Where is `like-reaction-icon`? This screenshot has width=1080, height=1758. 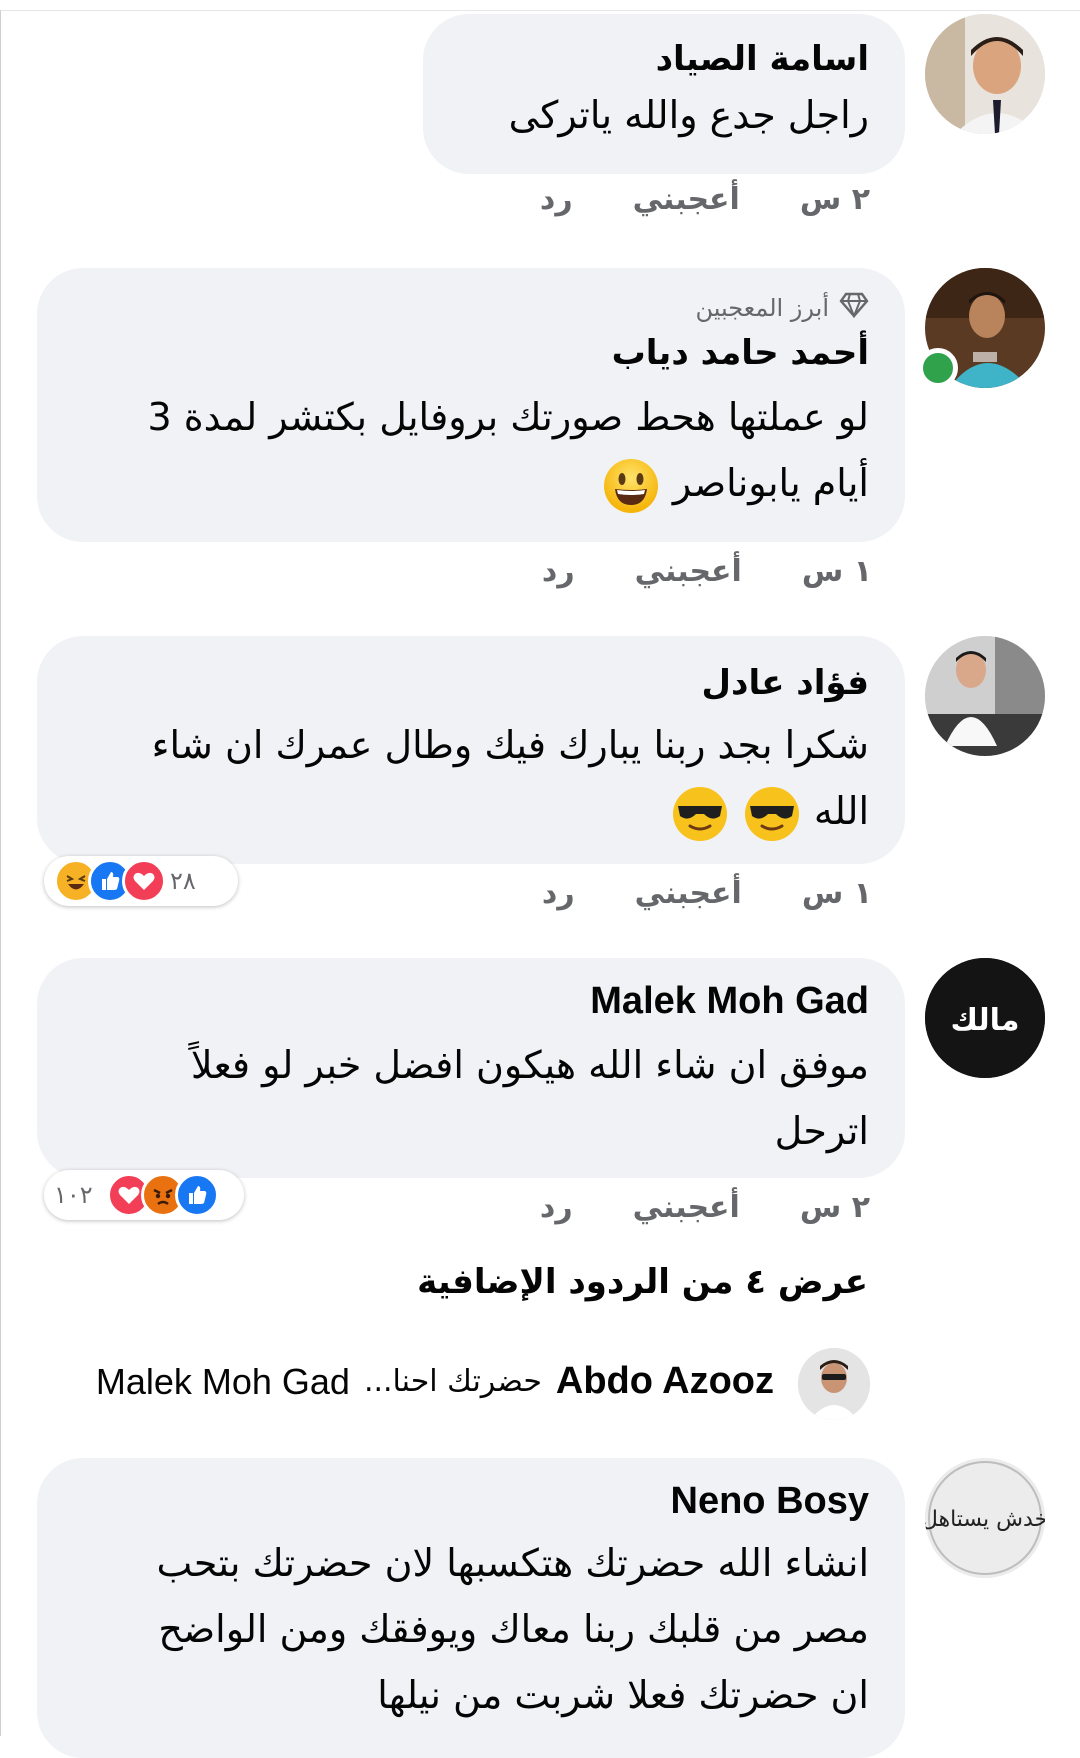 like-reaction-icon is located at coordinates (196, 1195).